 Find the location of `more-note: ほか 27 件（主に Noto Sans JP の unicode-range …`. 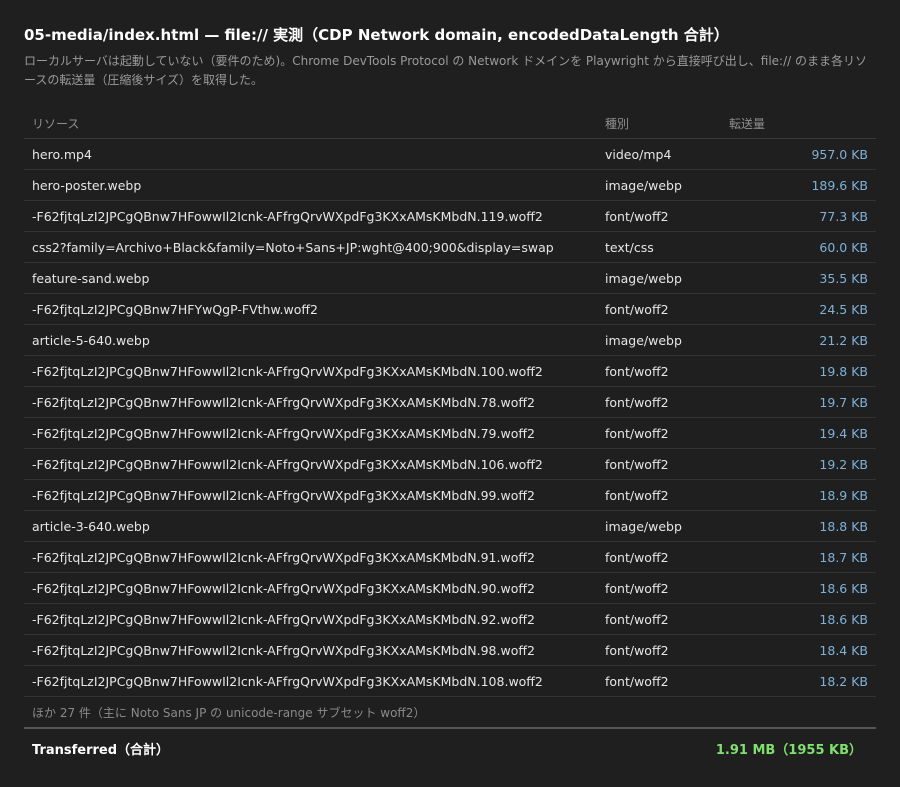

more-note: ほか 27 件（主に Noto Sans JP の unicode-range … is located at coordinates (450, 712).